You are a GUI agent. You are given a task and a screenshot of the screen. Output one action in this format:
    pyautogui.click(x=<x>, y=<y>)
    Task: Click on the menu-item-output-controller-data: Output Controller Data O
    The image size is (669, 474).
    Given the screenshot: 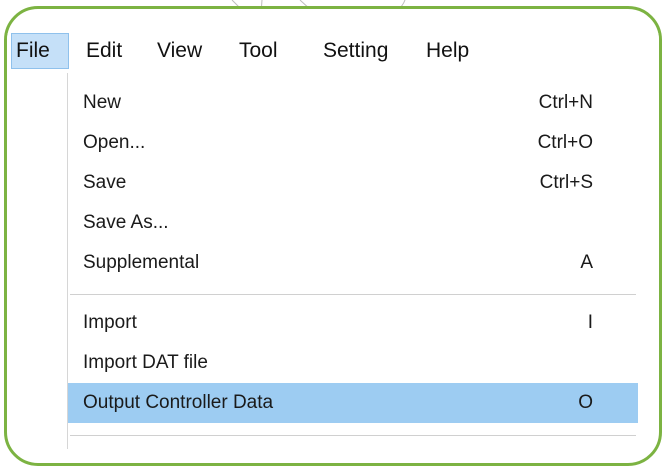 What is the action you would take?
    pyautogui.click(x=353, y=403)
    